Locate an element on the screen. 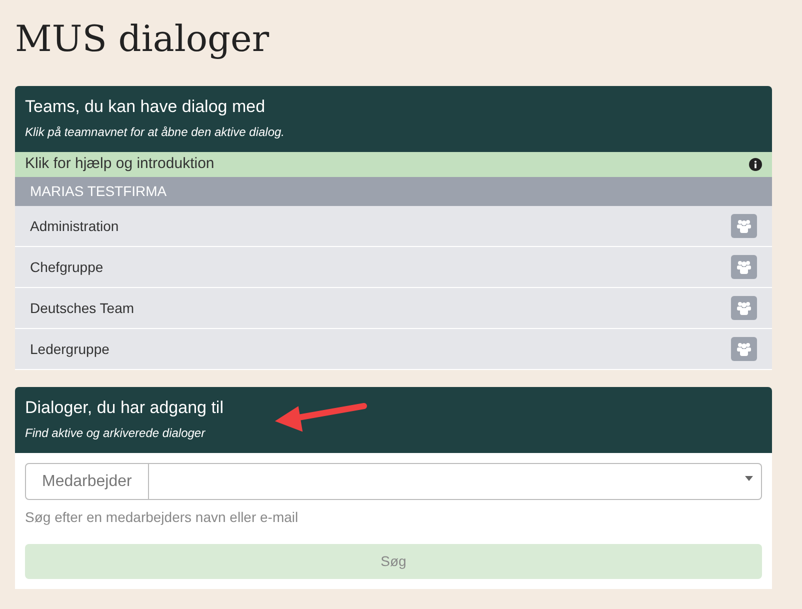 Image resolution: width=802 pixels, height=609 pixels. team-name: Ledergruppe is located at coordinates (70, 349).